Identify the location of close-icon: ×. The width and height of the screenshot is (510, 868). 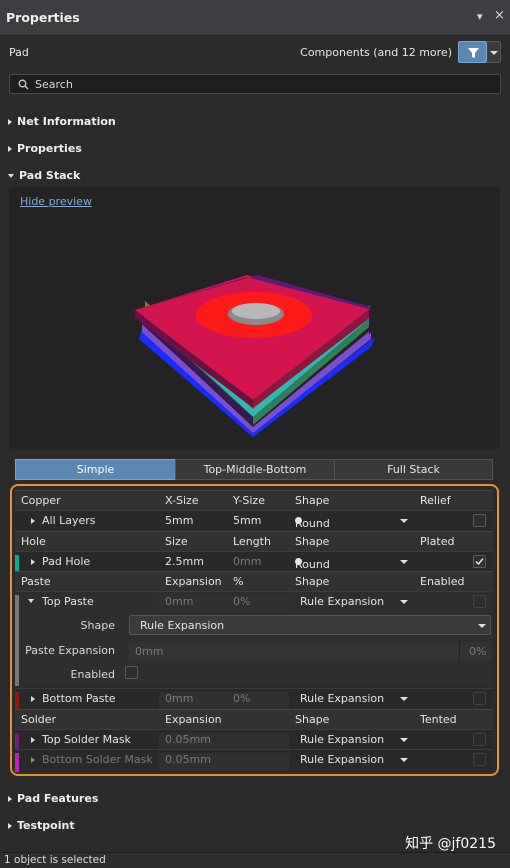
(499, 15).